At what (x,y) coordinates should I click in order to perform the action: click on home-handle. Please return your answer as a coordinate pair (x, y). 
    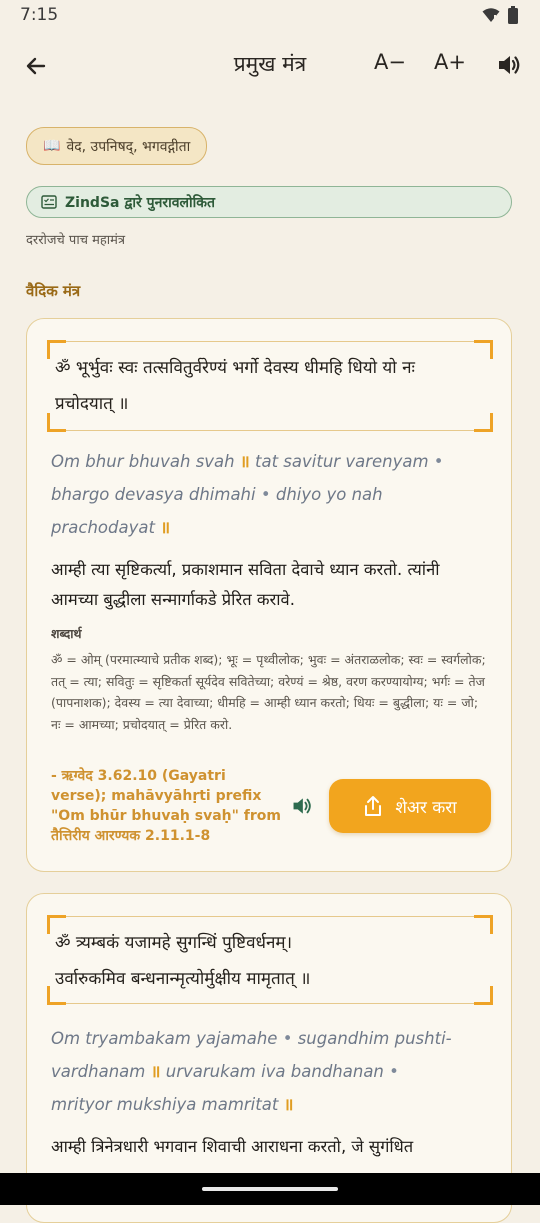
    Looking at the image, I should click on (270, 1189).